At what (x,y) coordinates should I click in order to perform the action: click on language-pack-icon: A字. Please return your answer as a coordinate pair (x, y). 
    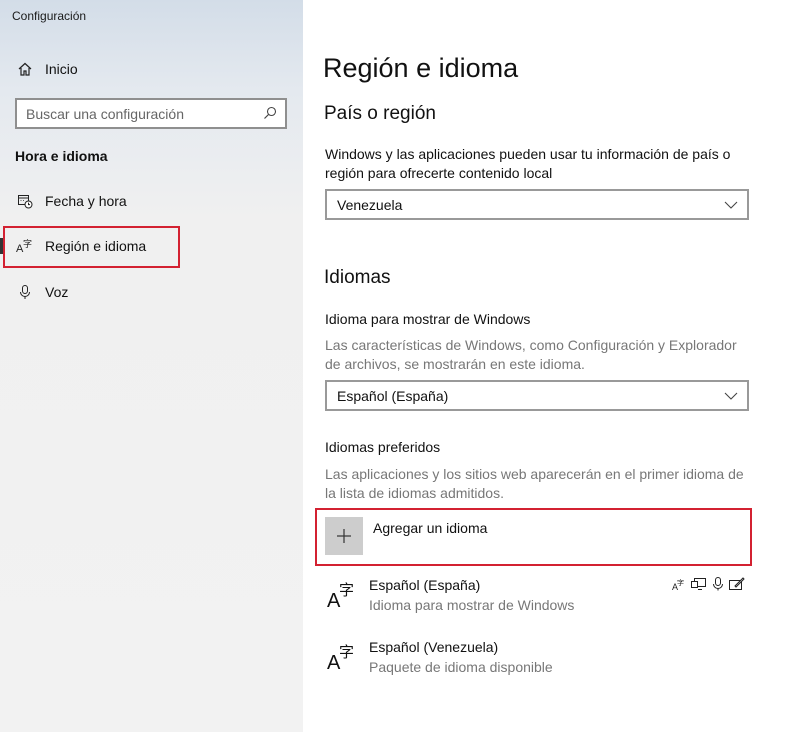
    Looking at the image, I should click on (679, 586).